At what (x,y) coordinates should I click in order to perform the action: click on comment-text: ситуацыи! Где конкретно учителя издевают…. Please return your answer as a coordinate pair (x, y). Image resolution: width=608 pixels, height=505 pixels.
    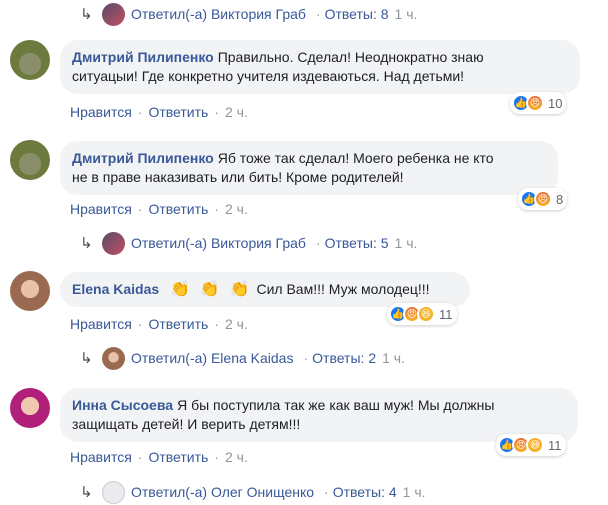
    Looking at the image, I should click on (268, 76).